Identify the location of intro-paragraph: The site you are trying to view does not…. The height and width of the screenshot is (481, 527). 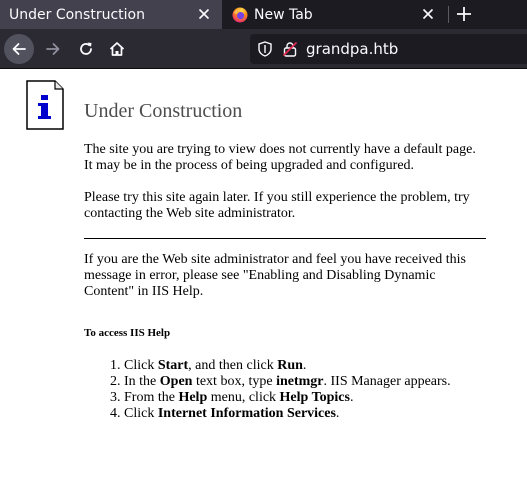
(280, 157).